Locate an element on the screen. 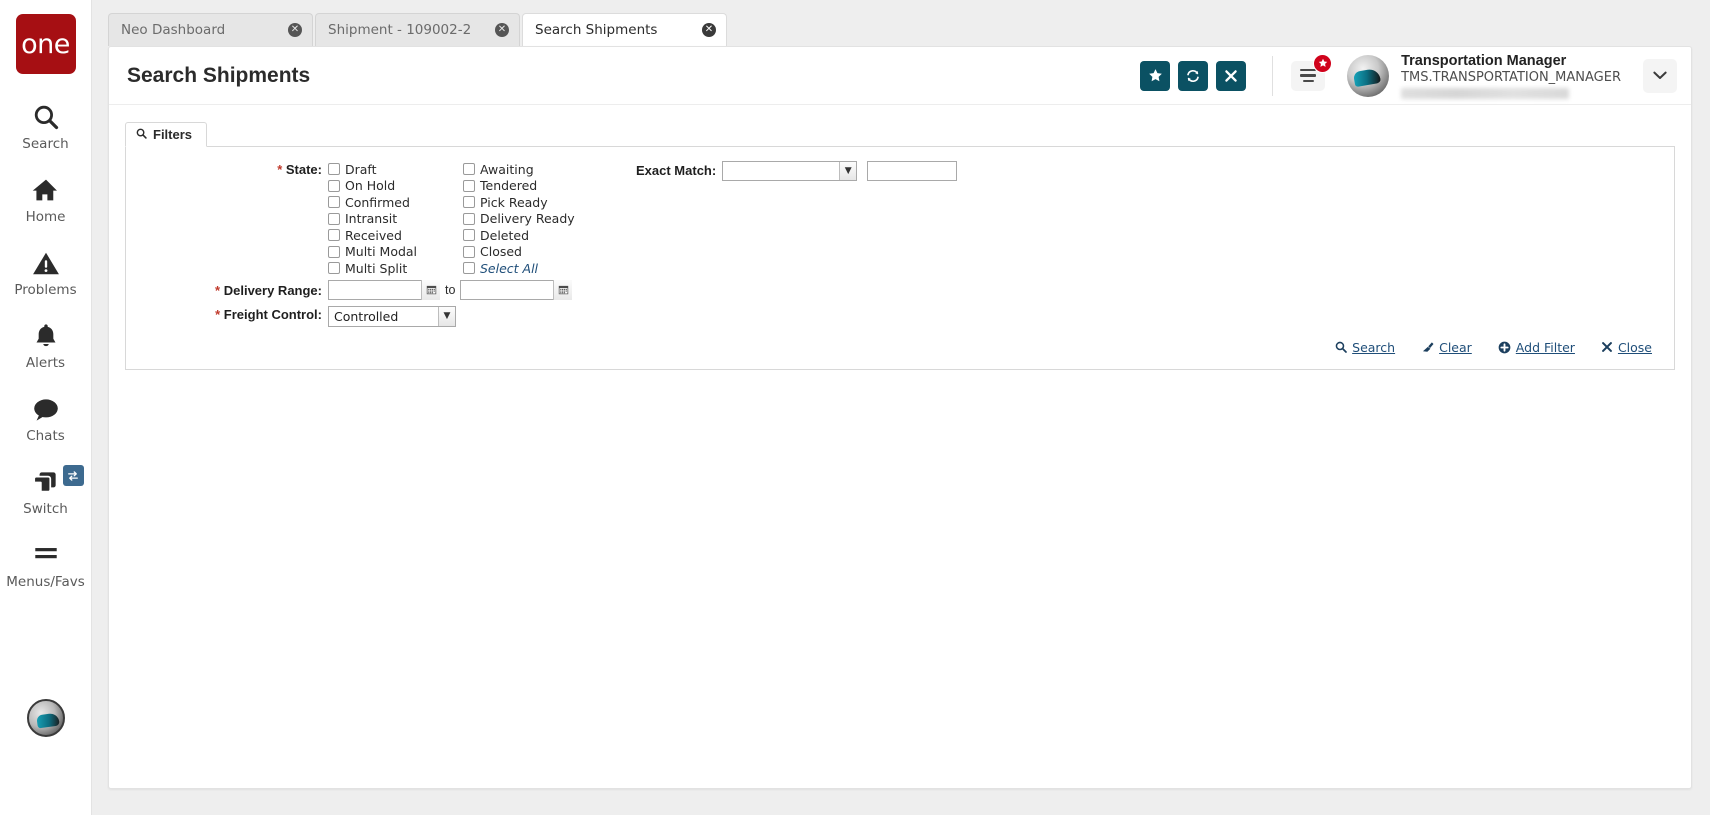  delivery-range-label: * Delivery Range: is located at coordinates (235, 290).